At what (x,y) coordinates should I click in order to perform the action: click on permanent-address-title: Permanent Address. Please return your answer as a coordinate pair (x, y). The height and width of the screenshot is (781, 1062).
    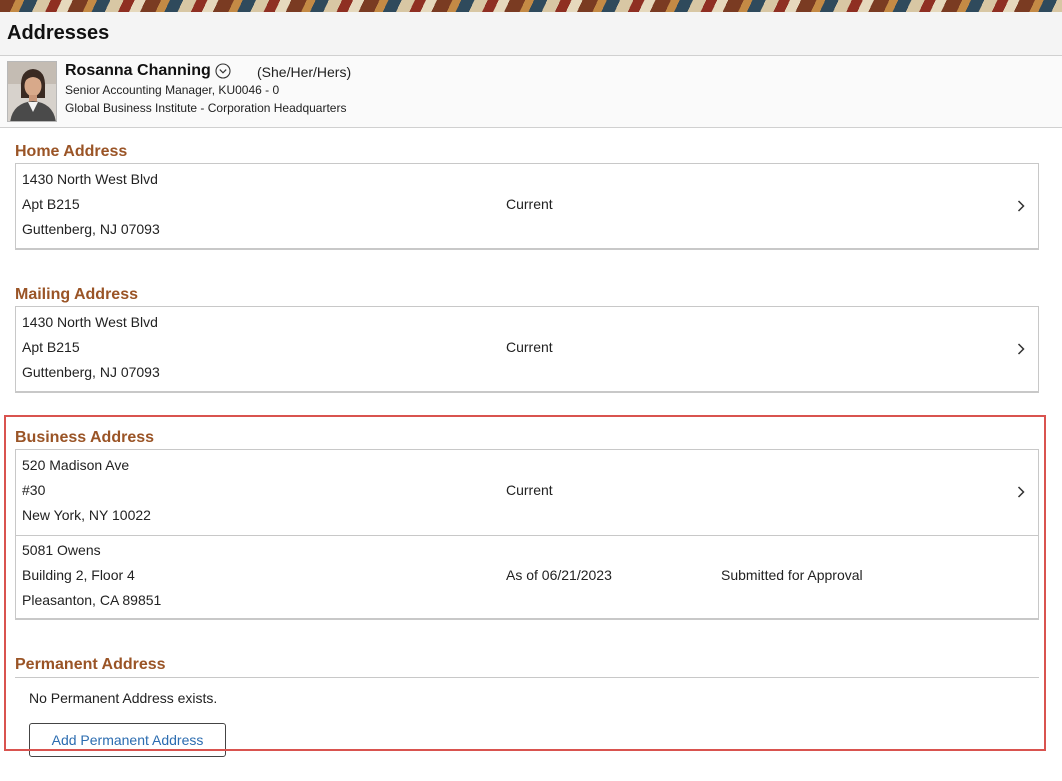
    Looking at the image, I should click on (90, 664).